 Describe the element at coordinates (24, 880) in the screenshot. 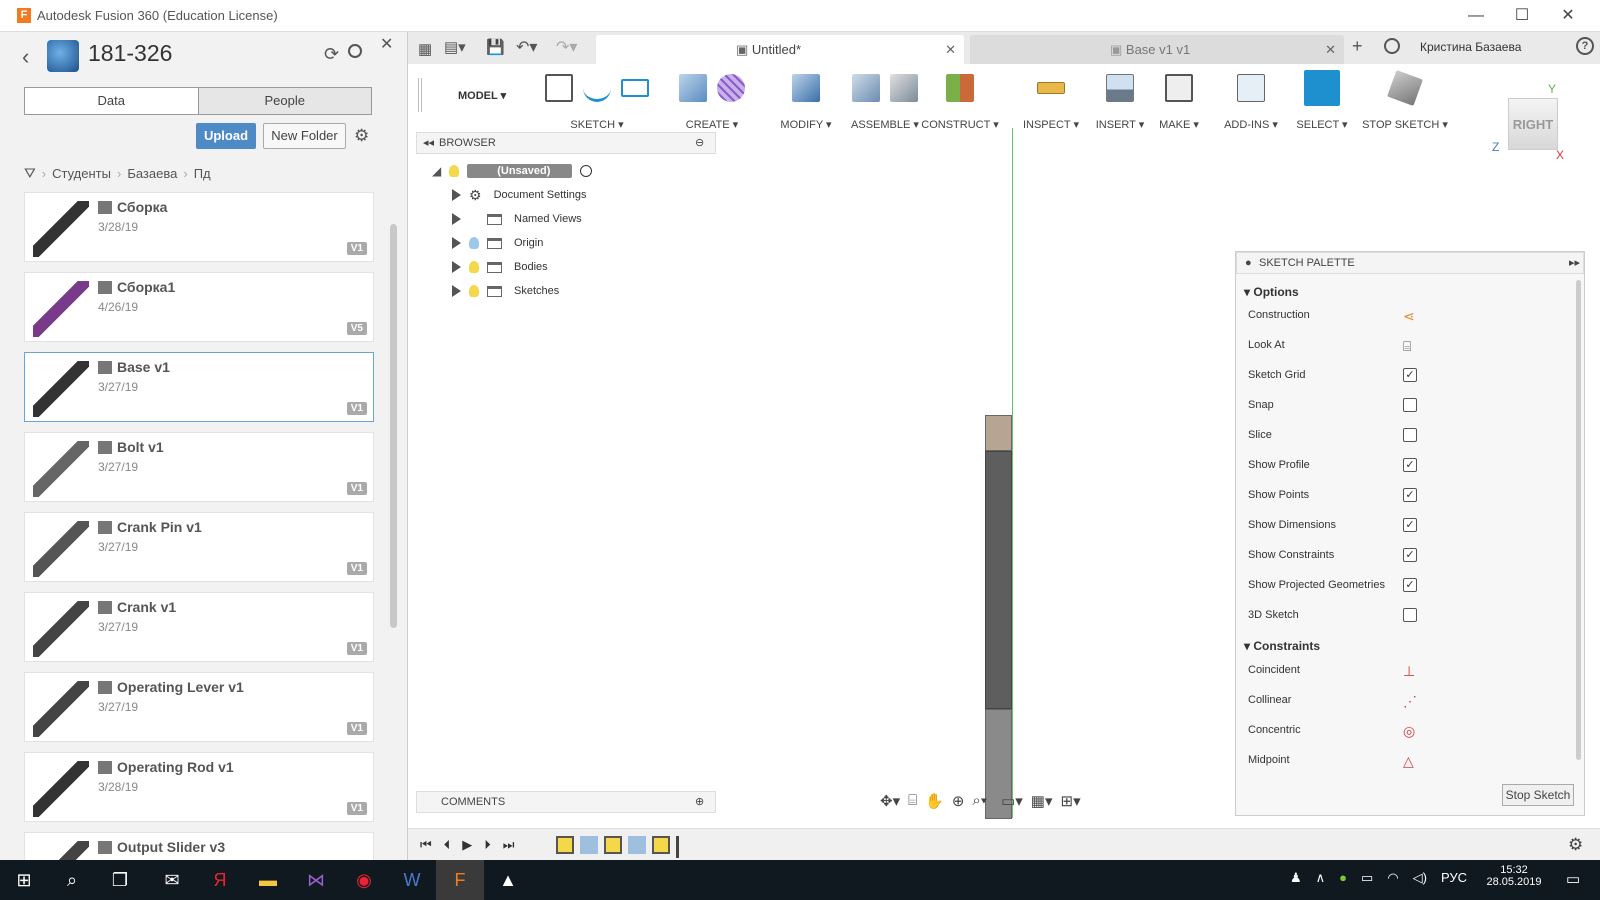

I see `start-icon: ⊞` at that location.